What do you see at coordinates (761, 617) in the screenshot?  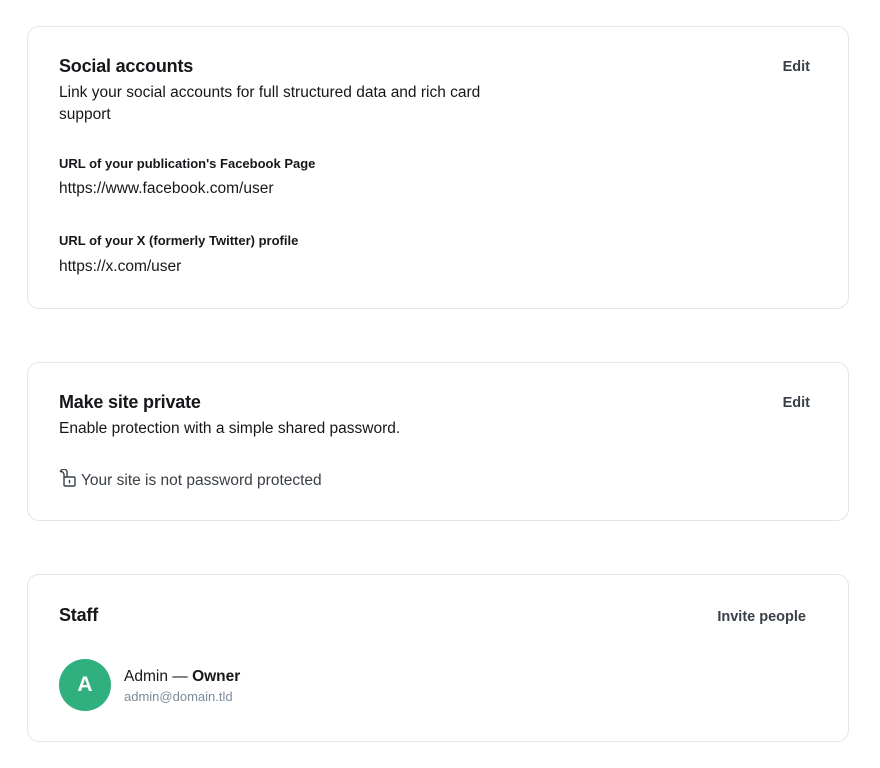 I see `invite-people-button: Invite people` at bounding box center [761, 617].